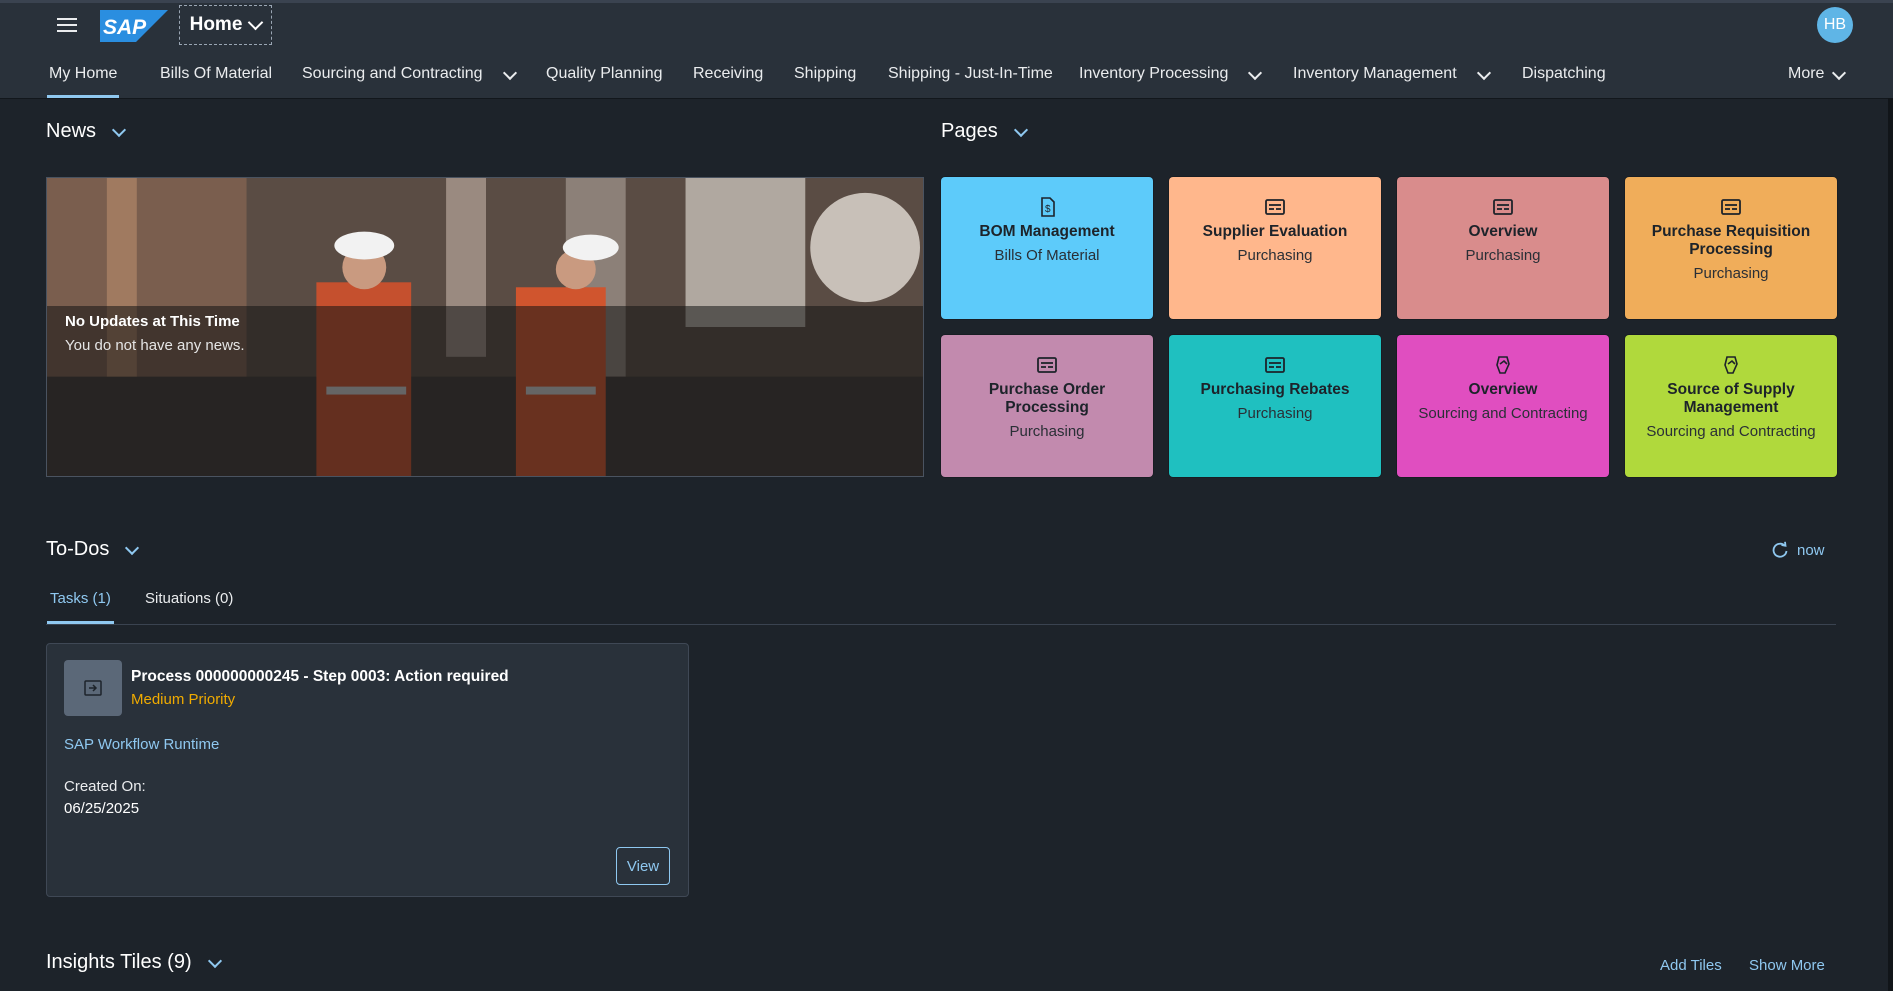 The height and width of the screenshot is (991, 1893). I want to click on home-space-button: Home, so click(225, 25).